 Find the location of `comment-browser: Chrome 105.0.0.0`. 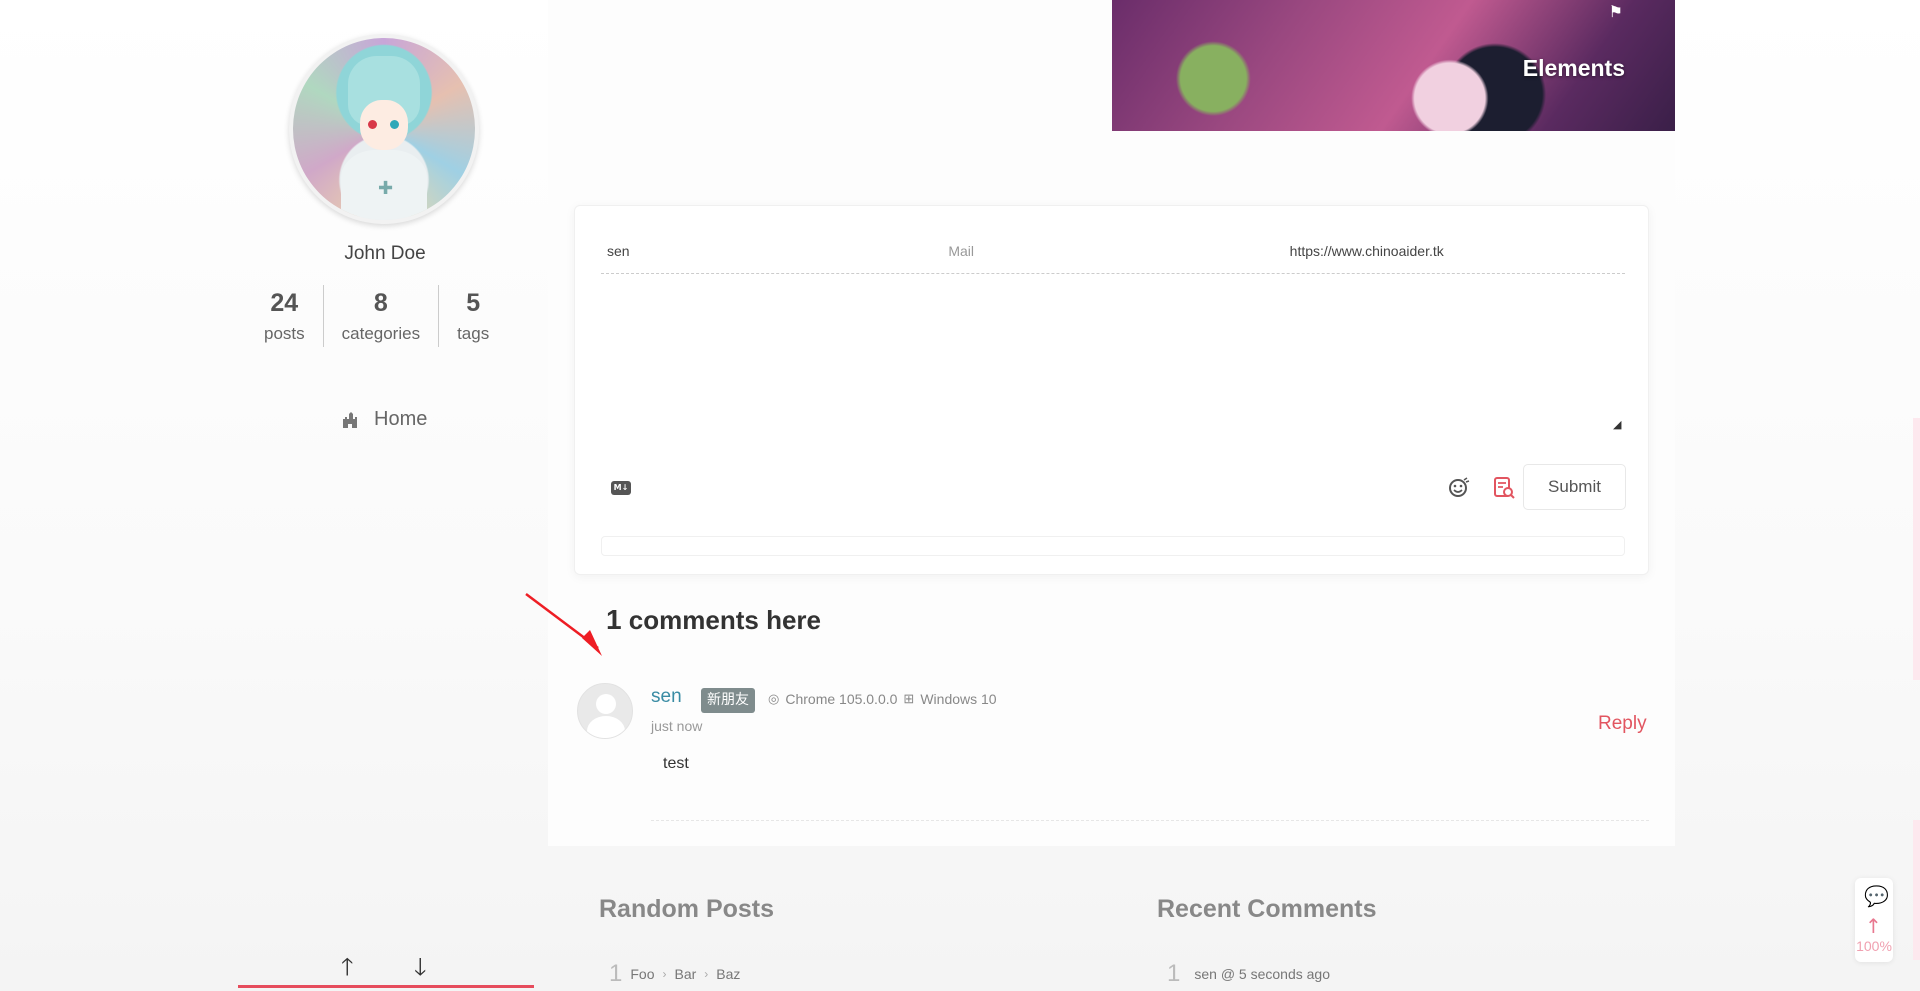

comment-browser: Chrome 105.0.0.0 is located at coordinates (841, 699).